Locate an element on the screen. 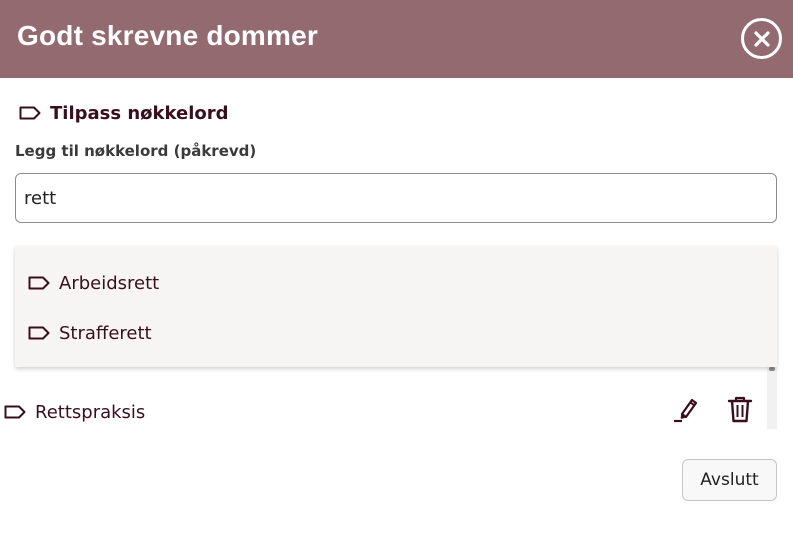 The image size is (793, 537). edit-keyword-button is located at coordinates (686, 409).